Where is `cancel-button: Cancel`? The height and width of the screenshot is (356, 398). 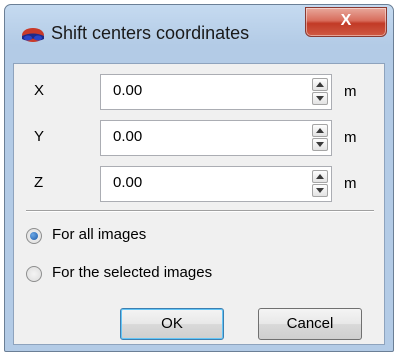
cancel-button: Cancel is located at coordinates (310, 324).